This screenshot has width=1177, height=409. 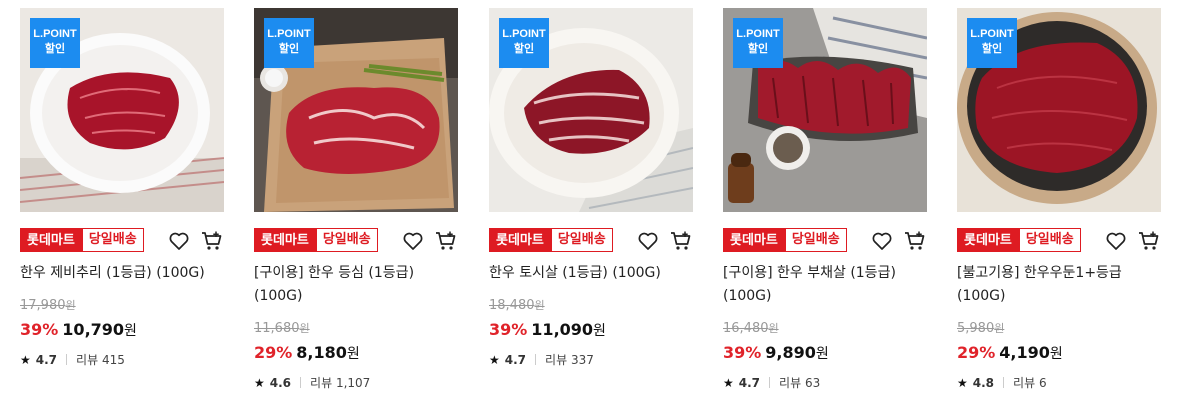 What do you see at coordinates (113, 359) in the screenshot?
I see `review-count: 415` at bounding box center [113, 359].